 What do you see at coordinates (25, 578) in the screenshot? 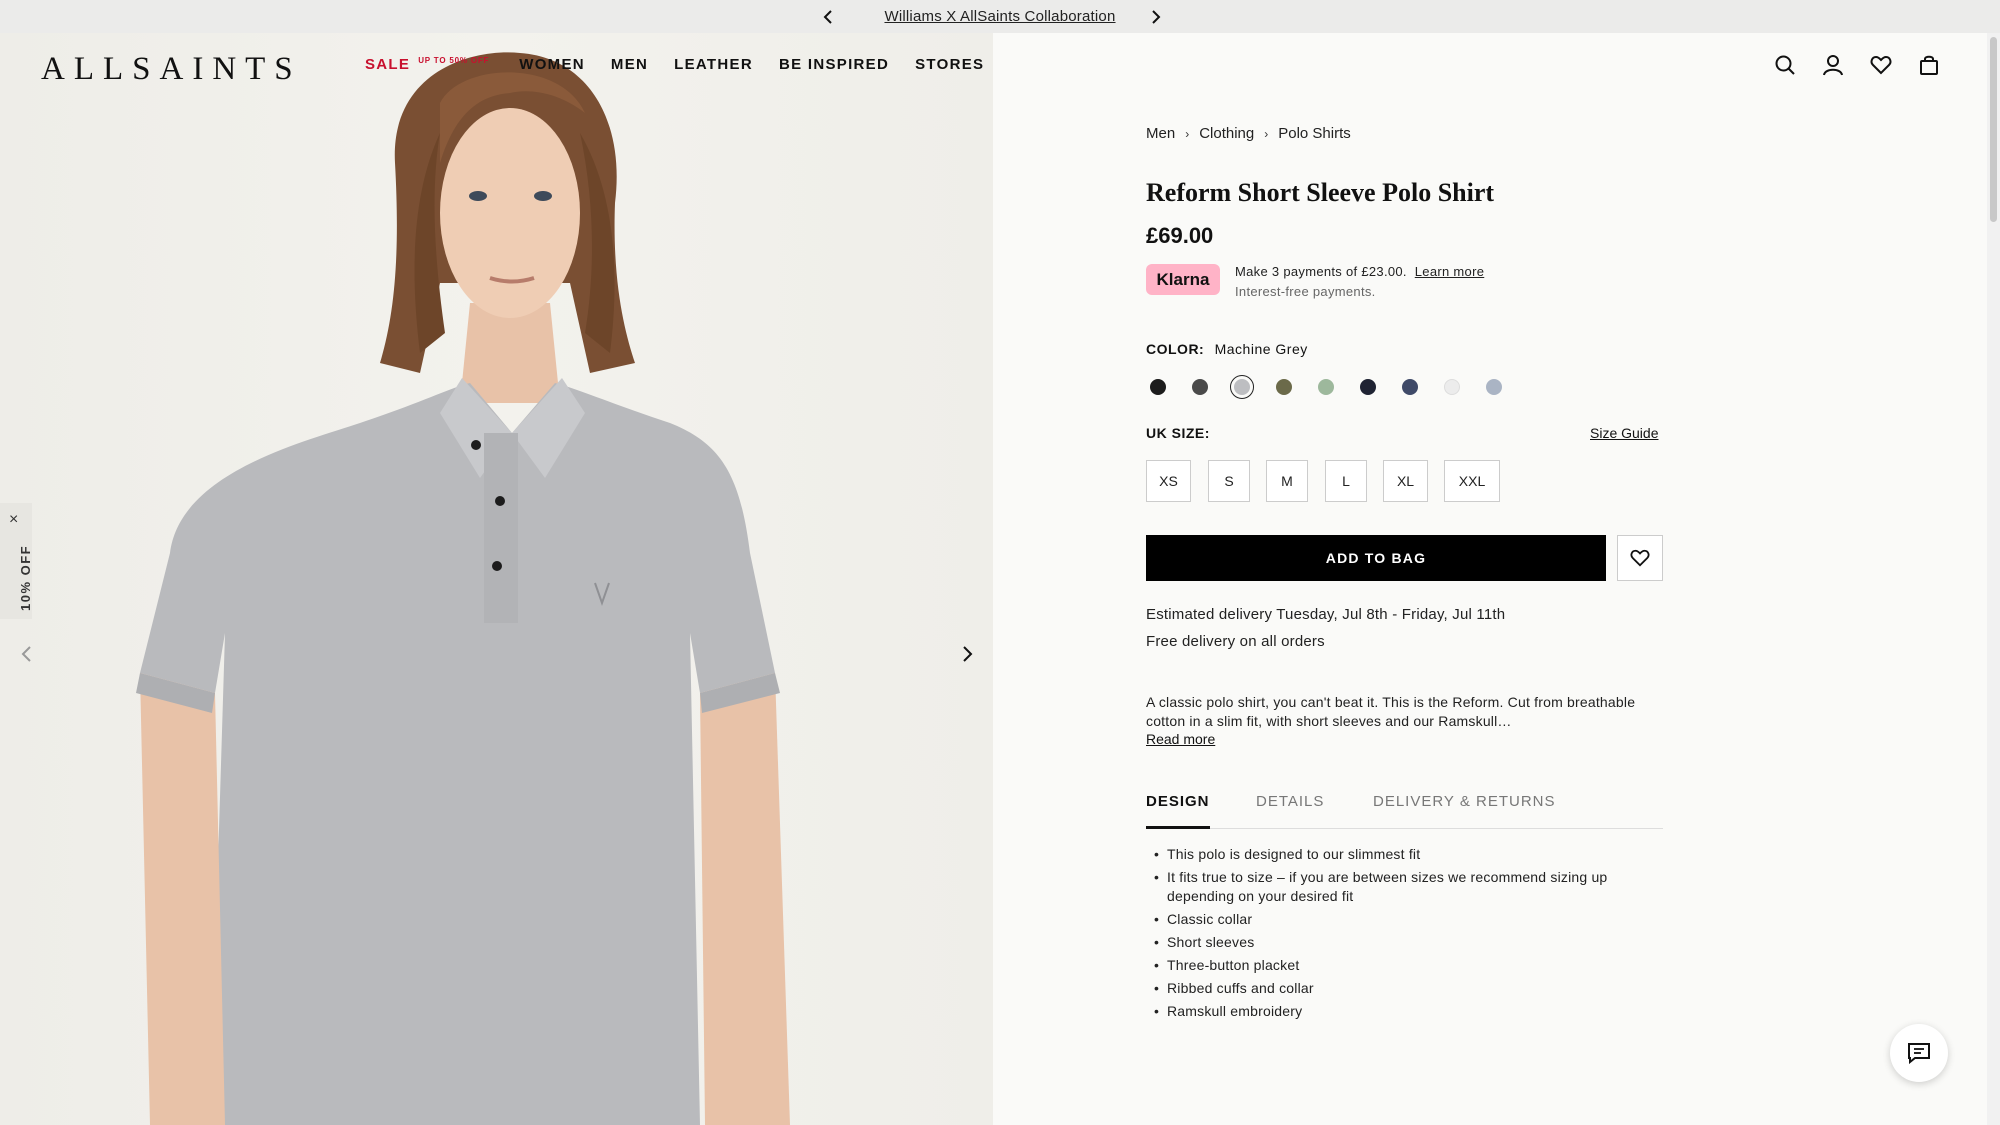
I see `discount-label: 10% OFF` at bounding box center [25, 578].